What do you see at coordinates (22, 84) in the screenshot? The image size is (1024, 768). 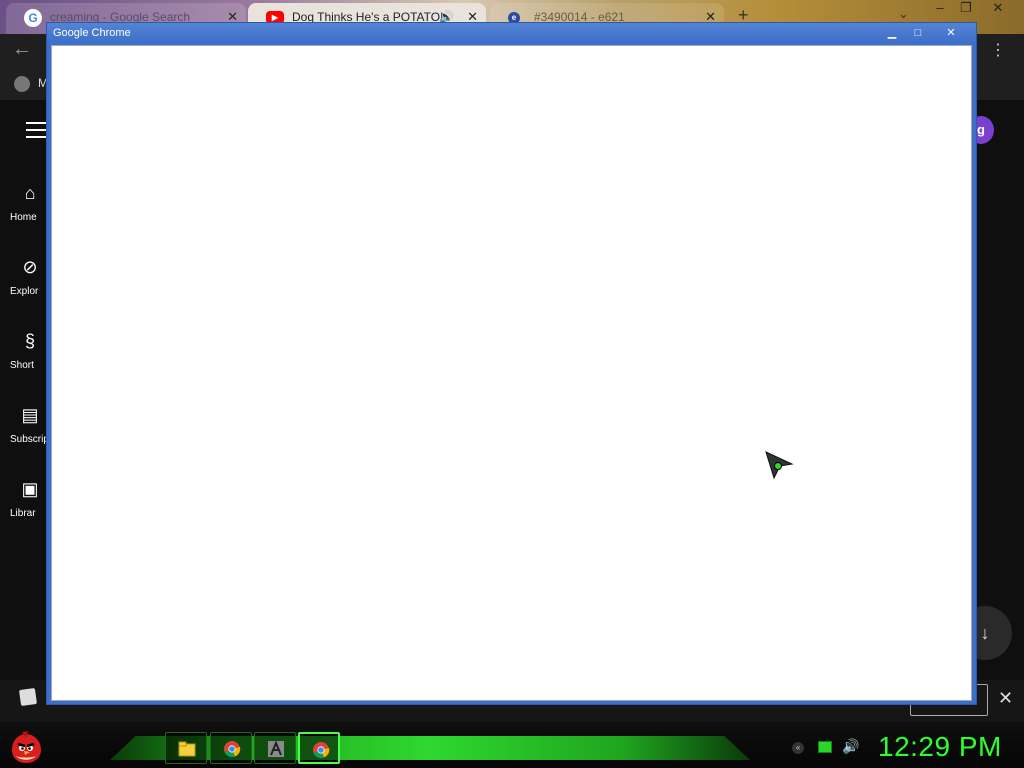 I see `globe-icon` at bounding box center [22, 84].